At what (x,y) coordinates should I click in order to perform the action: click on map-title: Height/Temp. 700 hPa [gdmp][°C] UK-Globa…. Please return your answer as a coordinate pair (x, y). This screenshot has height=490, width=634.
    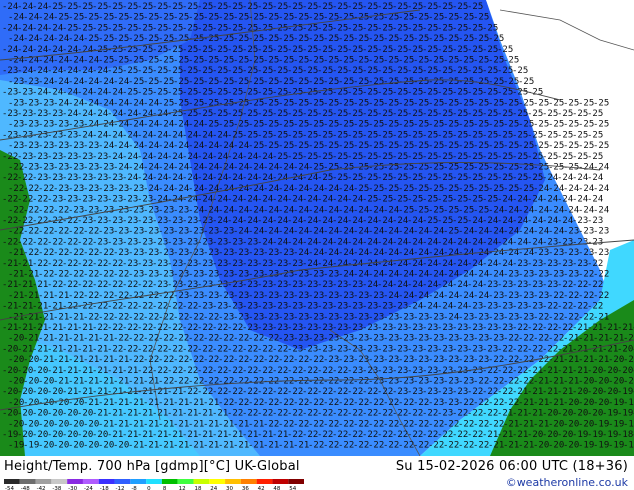
    Looking at the image, I should click on (152, 466).